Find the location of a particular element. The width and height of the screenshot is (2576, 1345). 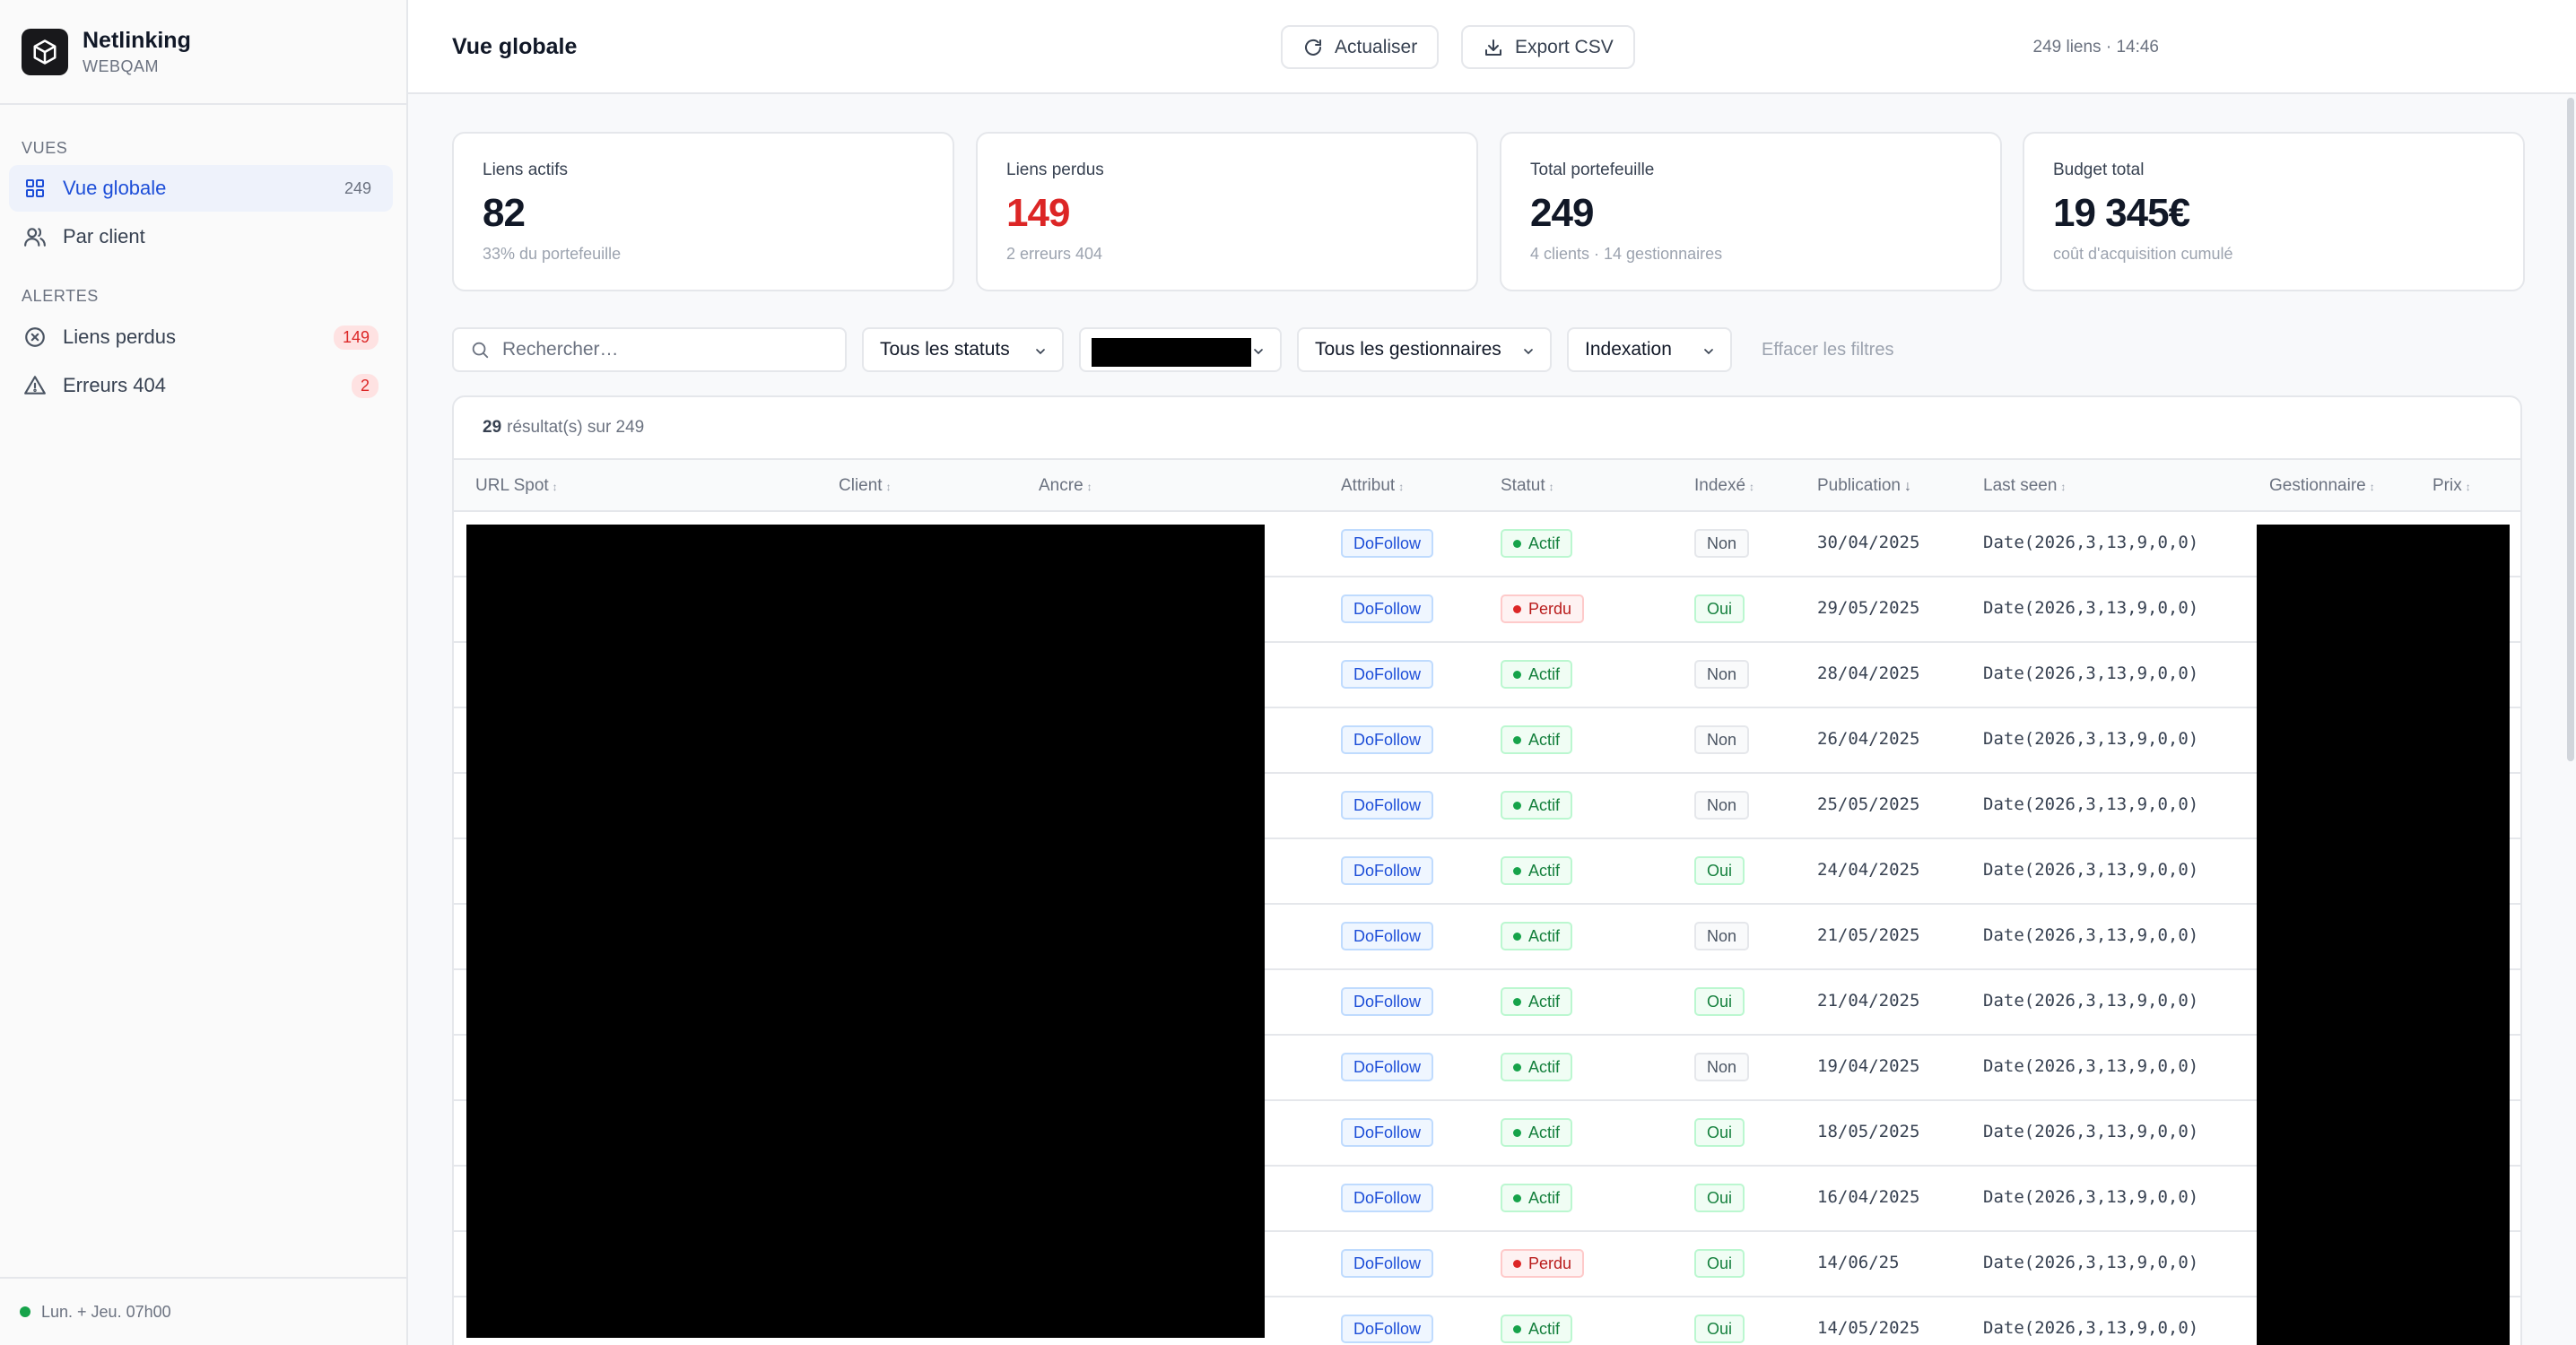

column-header-prix: Prix ↕ is located at coordinates (2451, 486).